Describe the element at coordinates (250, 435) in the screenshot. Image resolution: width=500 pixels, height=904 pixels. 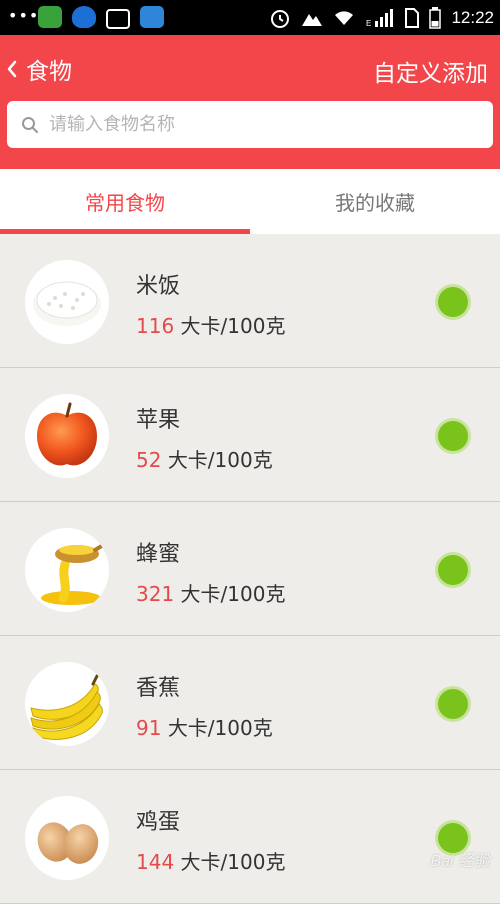
I see `food-item-apple: 苹果 52 大卡/100克` at that location.